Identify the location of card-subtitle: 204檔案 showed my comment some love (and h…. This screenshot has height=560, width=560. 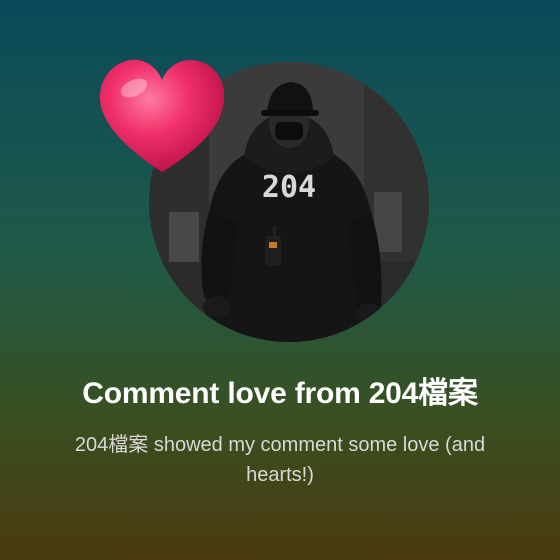
(280, 460).